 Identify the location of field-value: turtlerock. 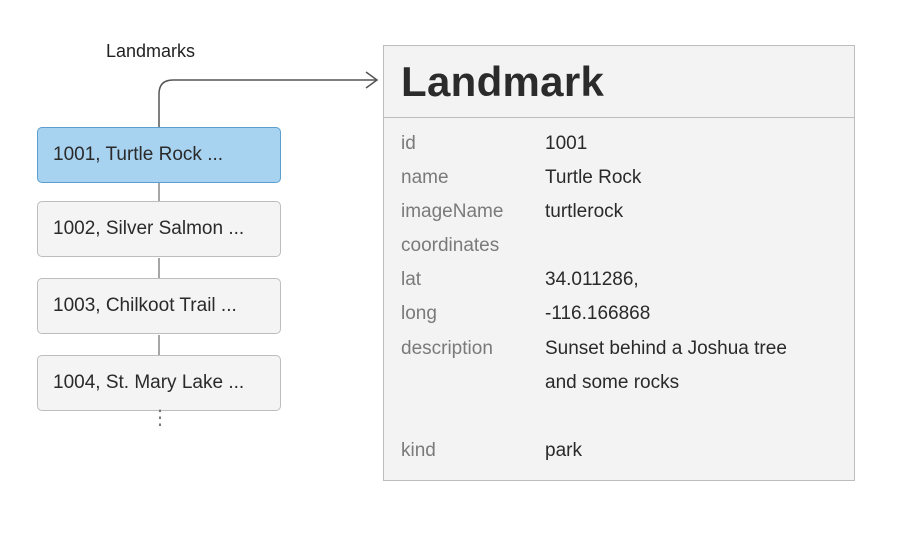
(584, 211).